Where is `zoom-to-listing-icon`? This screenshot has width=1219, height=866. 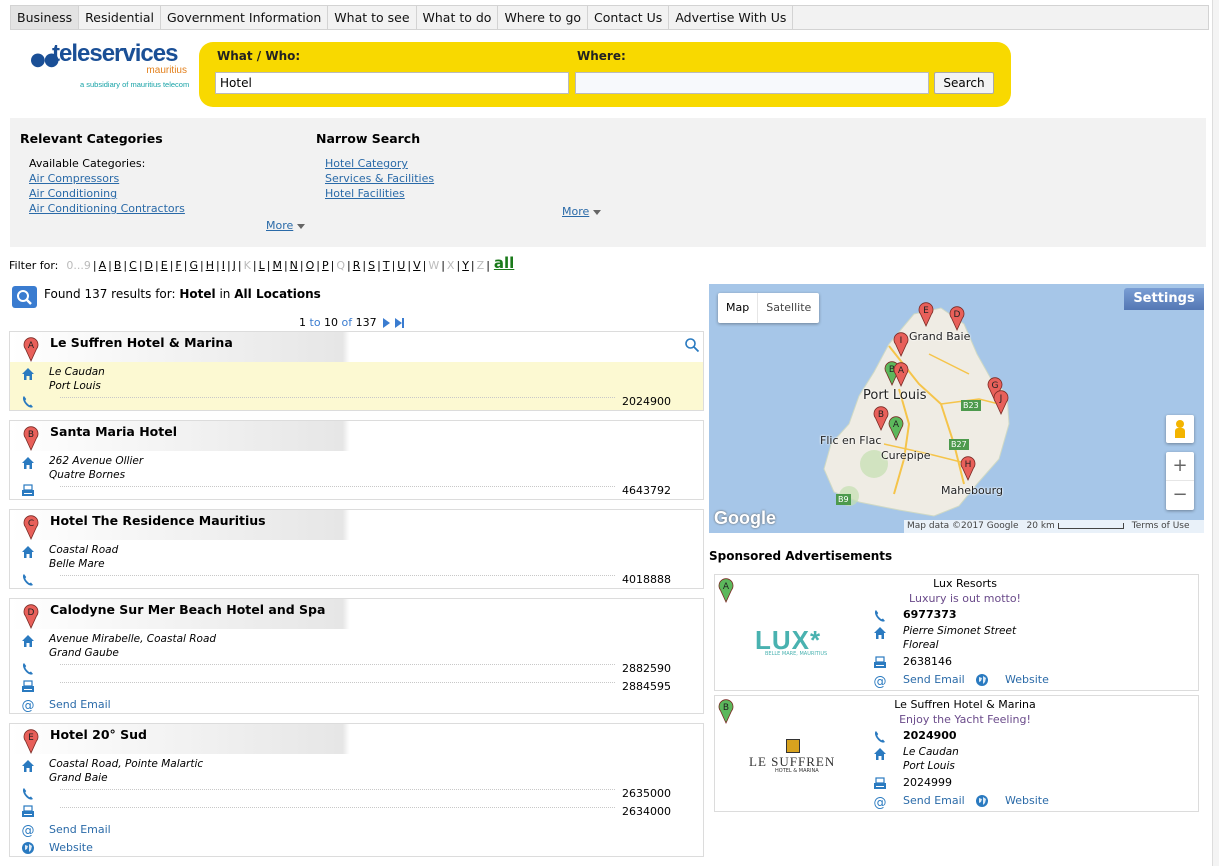
zoom-to-listing-icon is located at coordinates (692, 347).